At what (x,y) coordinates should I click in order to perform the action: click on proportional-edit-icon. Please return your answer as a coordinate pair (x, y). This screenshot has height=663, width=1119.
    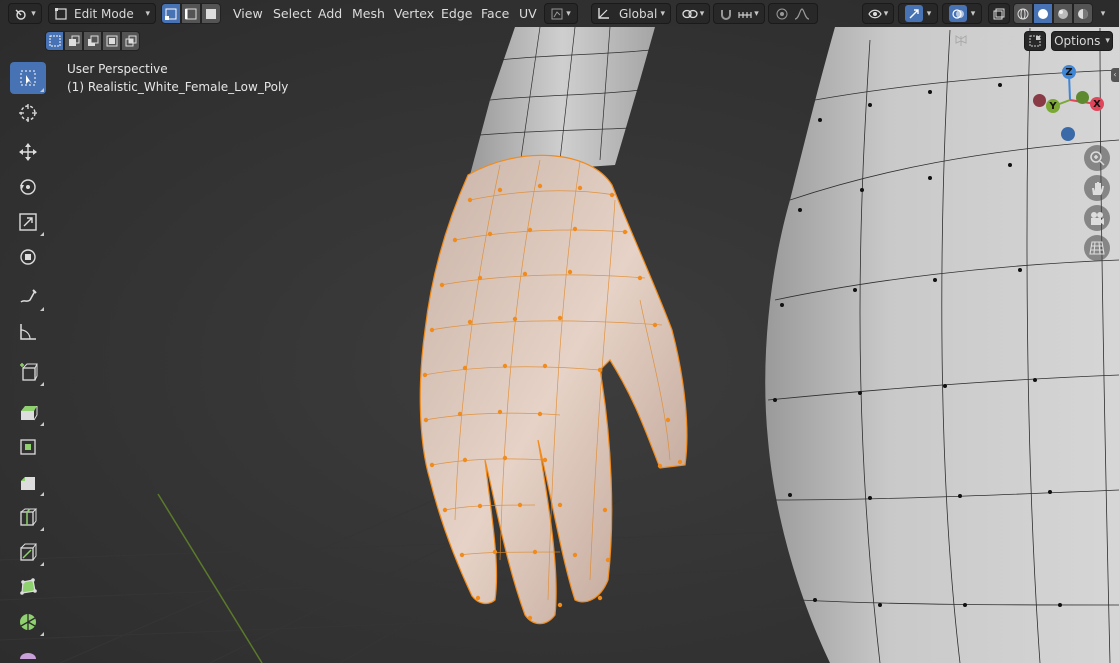
    Looking at the image, I should click on (782, 13).